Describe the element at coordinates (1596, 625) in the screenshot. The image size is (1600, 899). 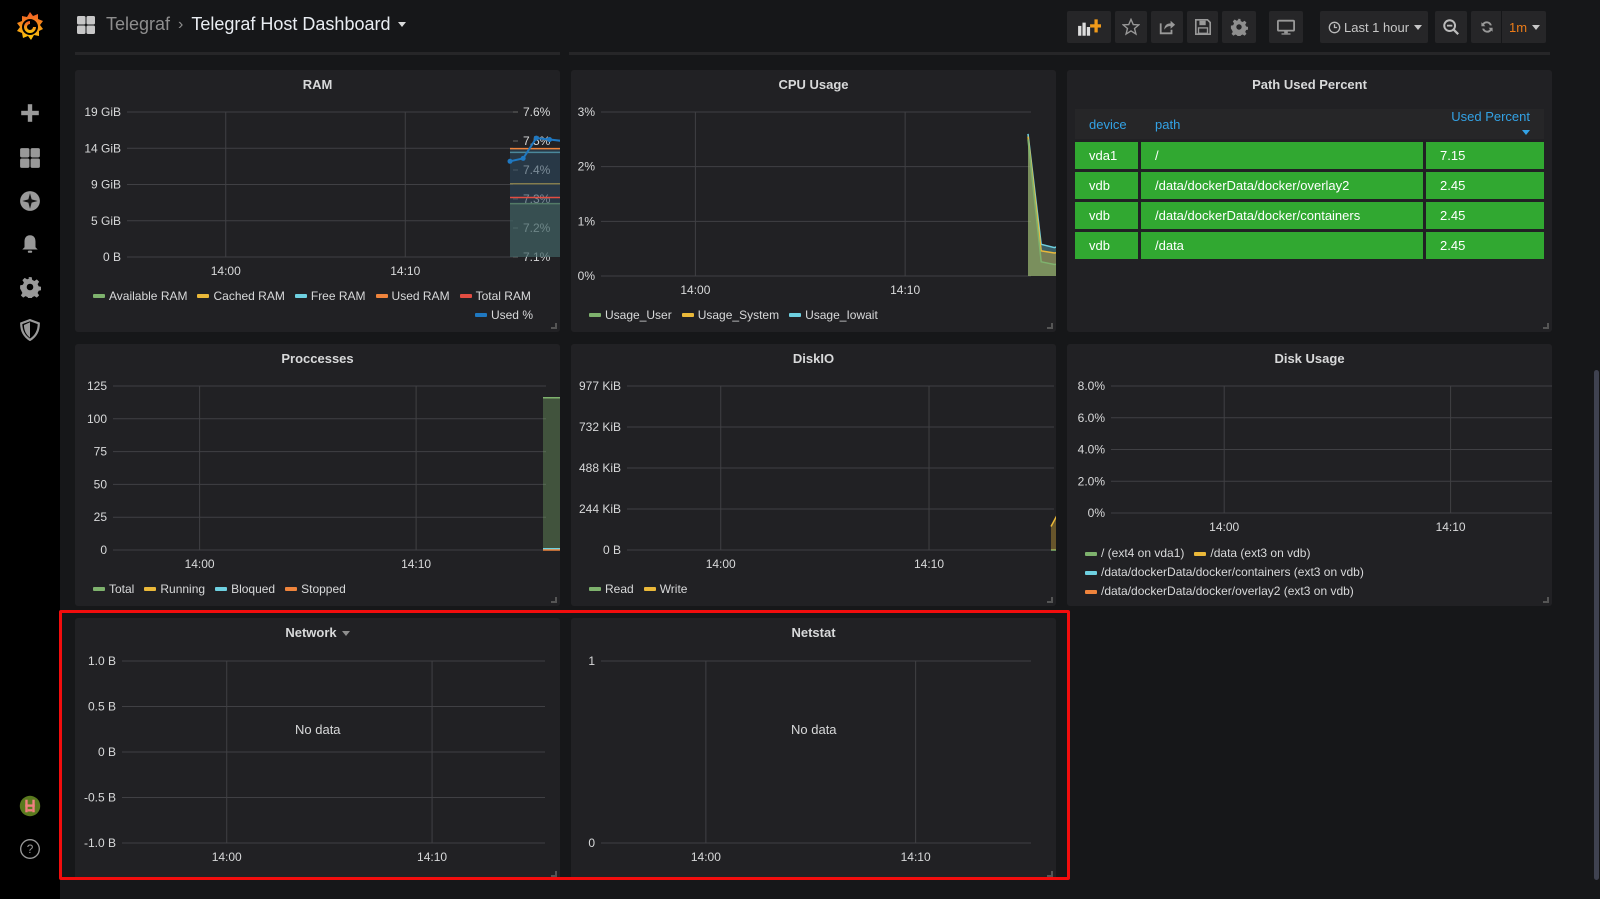
I see `vertical-scrollbar` at that location.